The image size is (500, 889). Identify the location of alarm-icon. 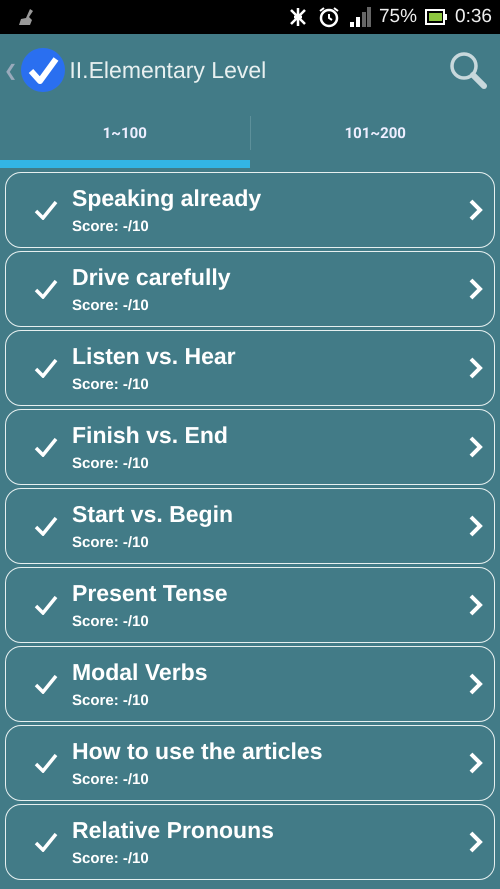
(328, 17).